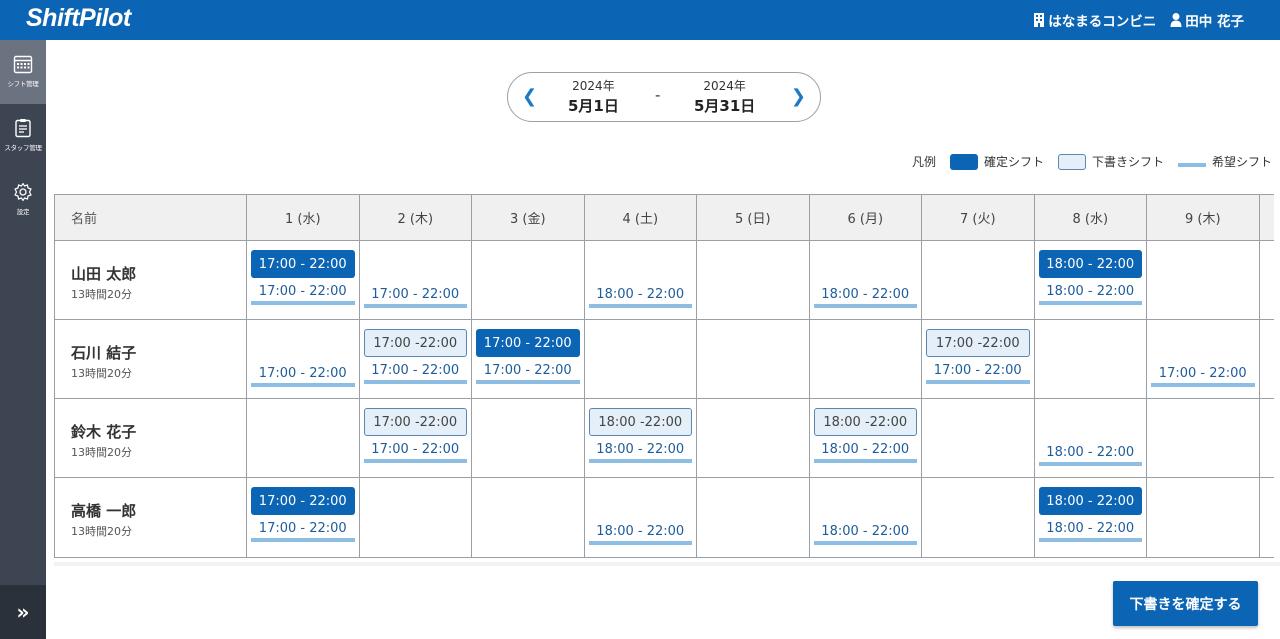  What do you see at coordinates (1039, 20) in the screenshot?
I see `building-icon` at bounding box center [1039, 20].